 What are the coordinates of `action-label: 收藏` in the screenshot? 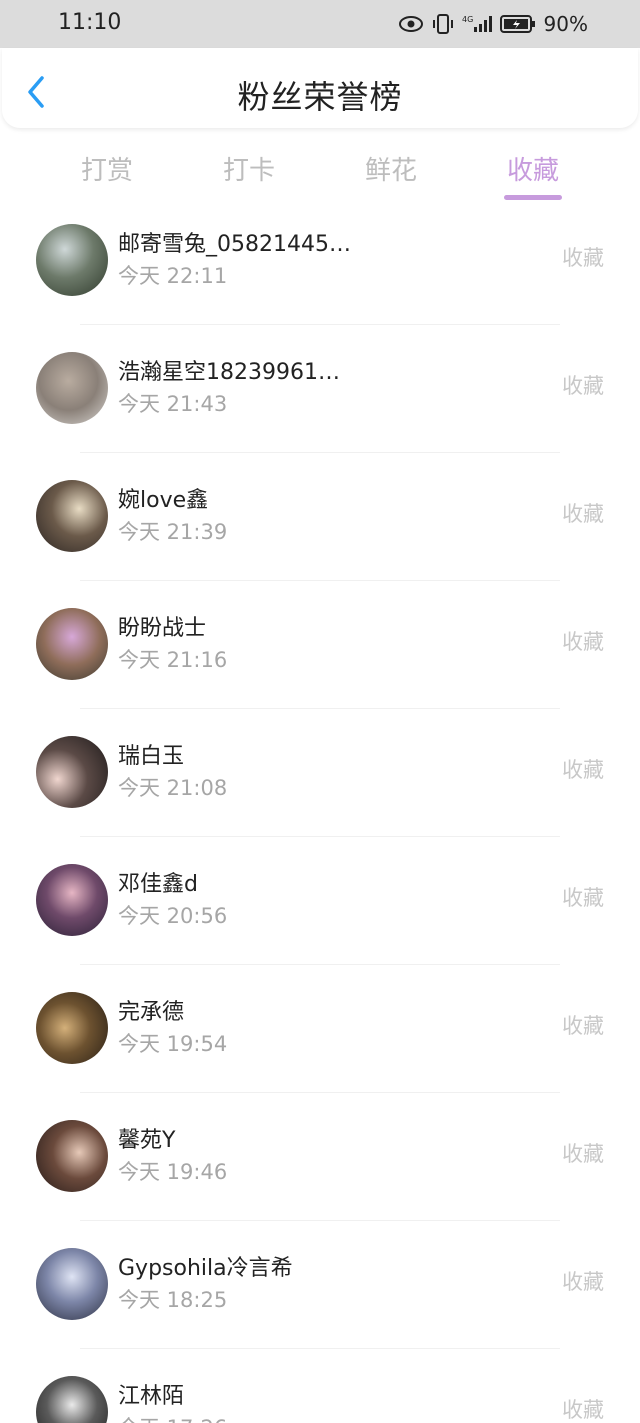 It's located at (583, 1410).